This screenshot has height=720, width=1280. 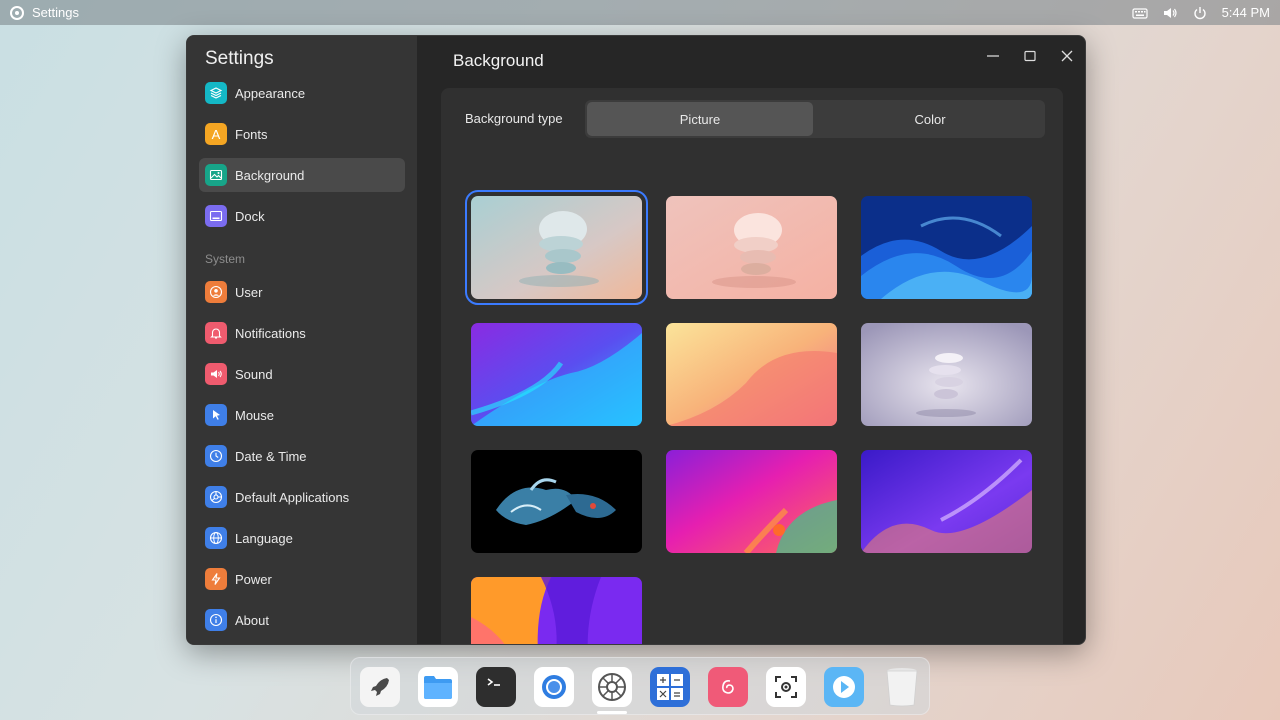 I want to click on keyboard-icon, so click(x=1139, y=13).